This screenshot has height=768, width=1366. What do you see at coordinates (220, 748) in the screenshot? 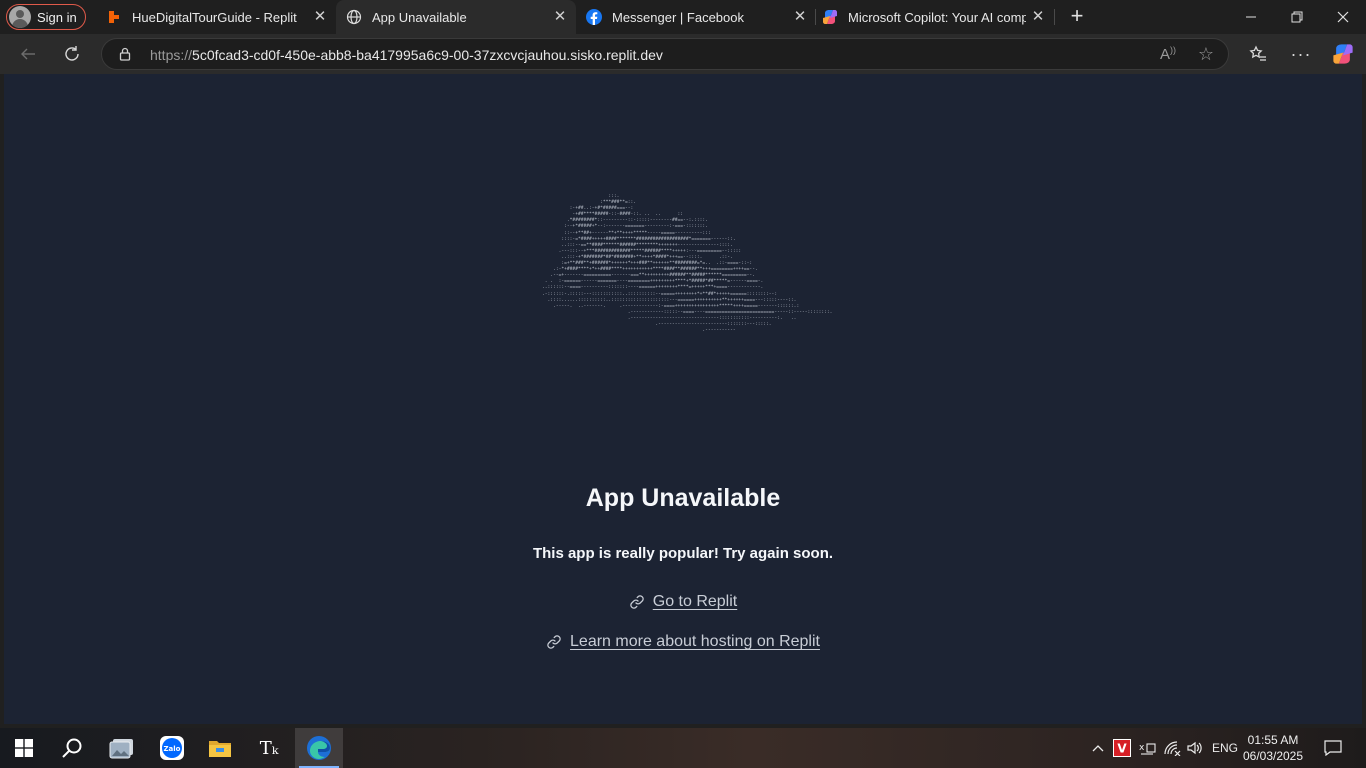
I see `file-explorer-icon` at bounding box center [220, 748].